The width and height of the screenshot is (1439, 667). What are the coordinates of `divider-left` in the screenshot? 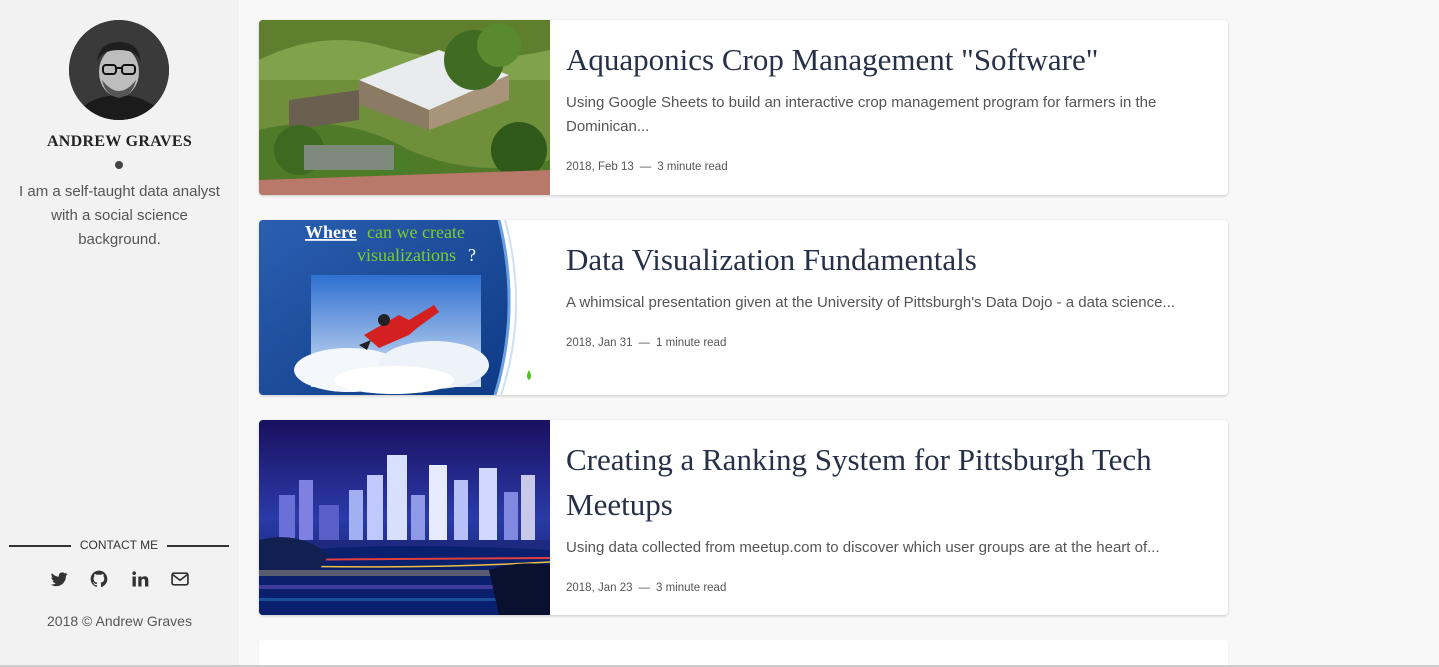 It's located at (40, 546).